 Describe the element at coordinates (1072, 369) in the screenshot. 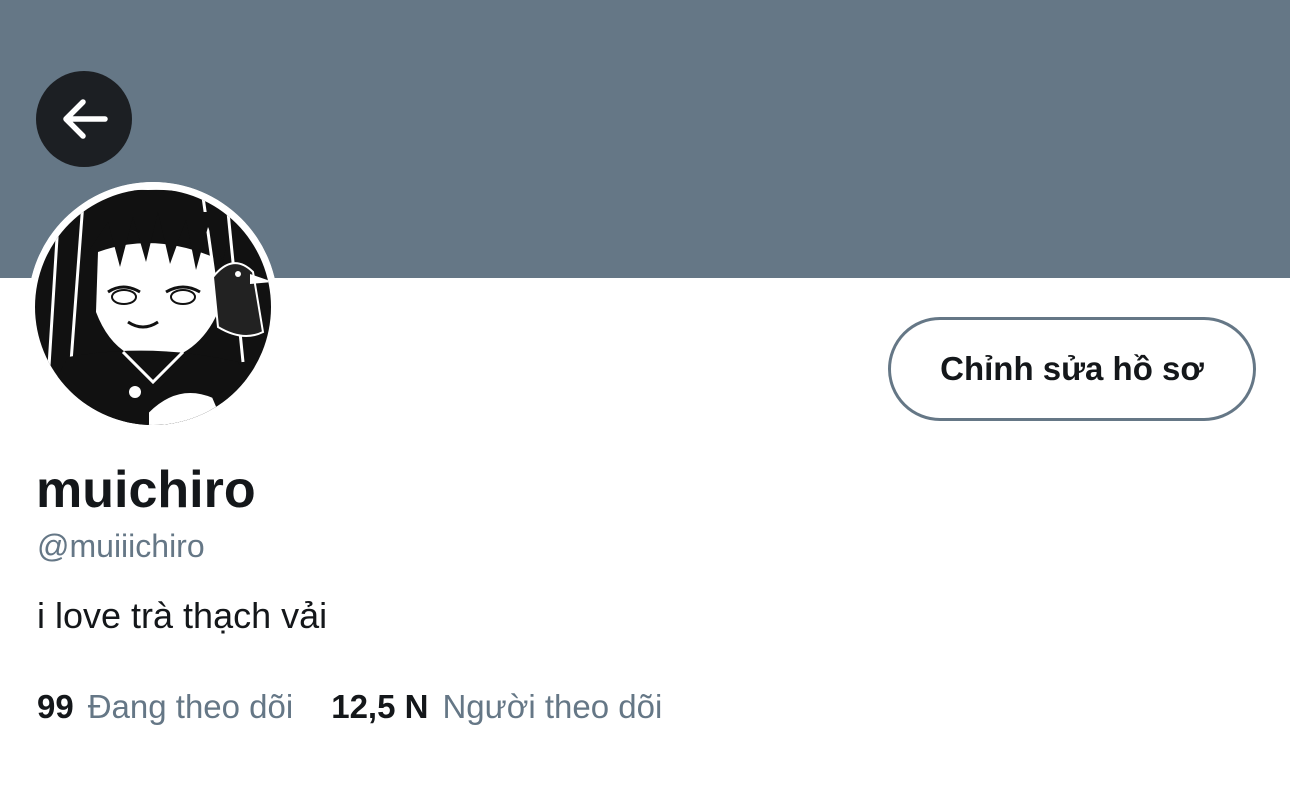

I see `edit-profile-button: Chỉnh sửa hồ sơ` at that location.